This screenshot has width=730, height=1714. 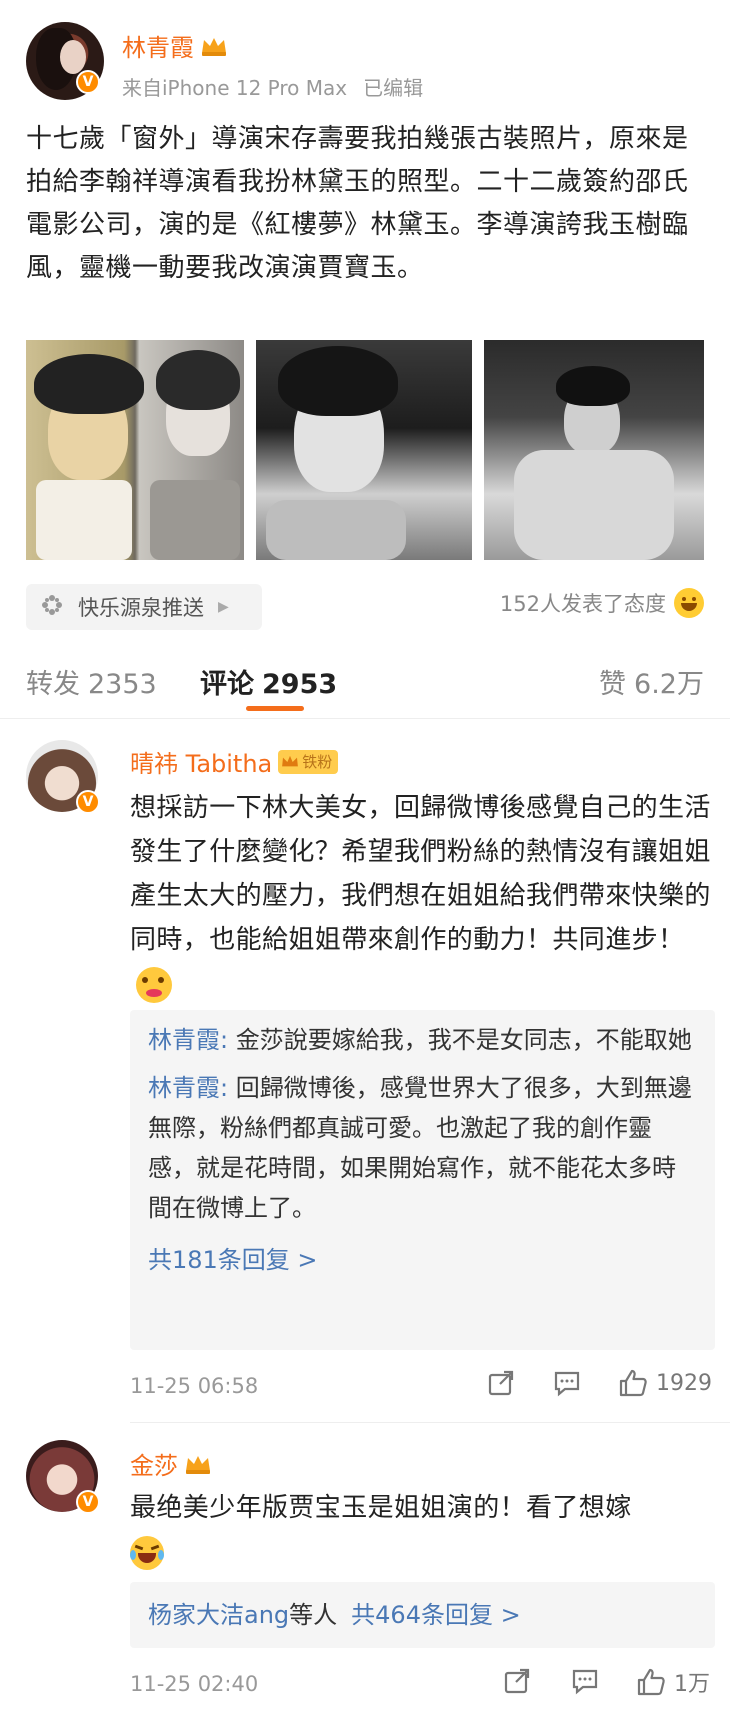 I want to click on tab-likes: 赞 6.2万, so click(x=651, y=681).